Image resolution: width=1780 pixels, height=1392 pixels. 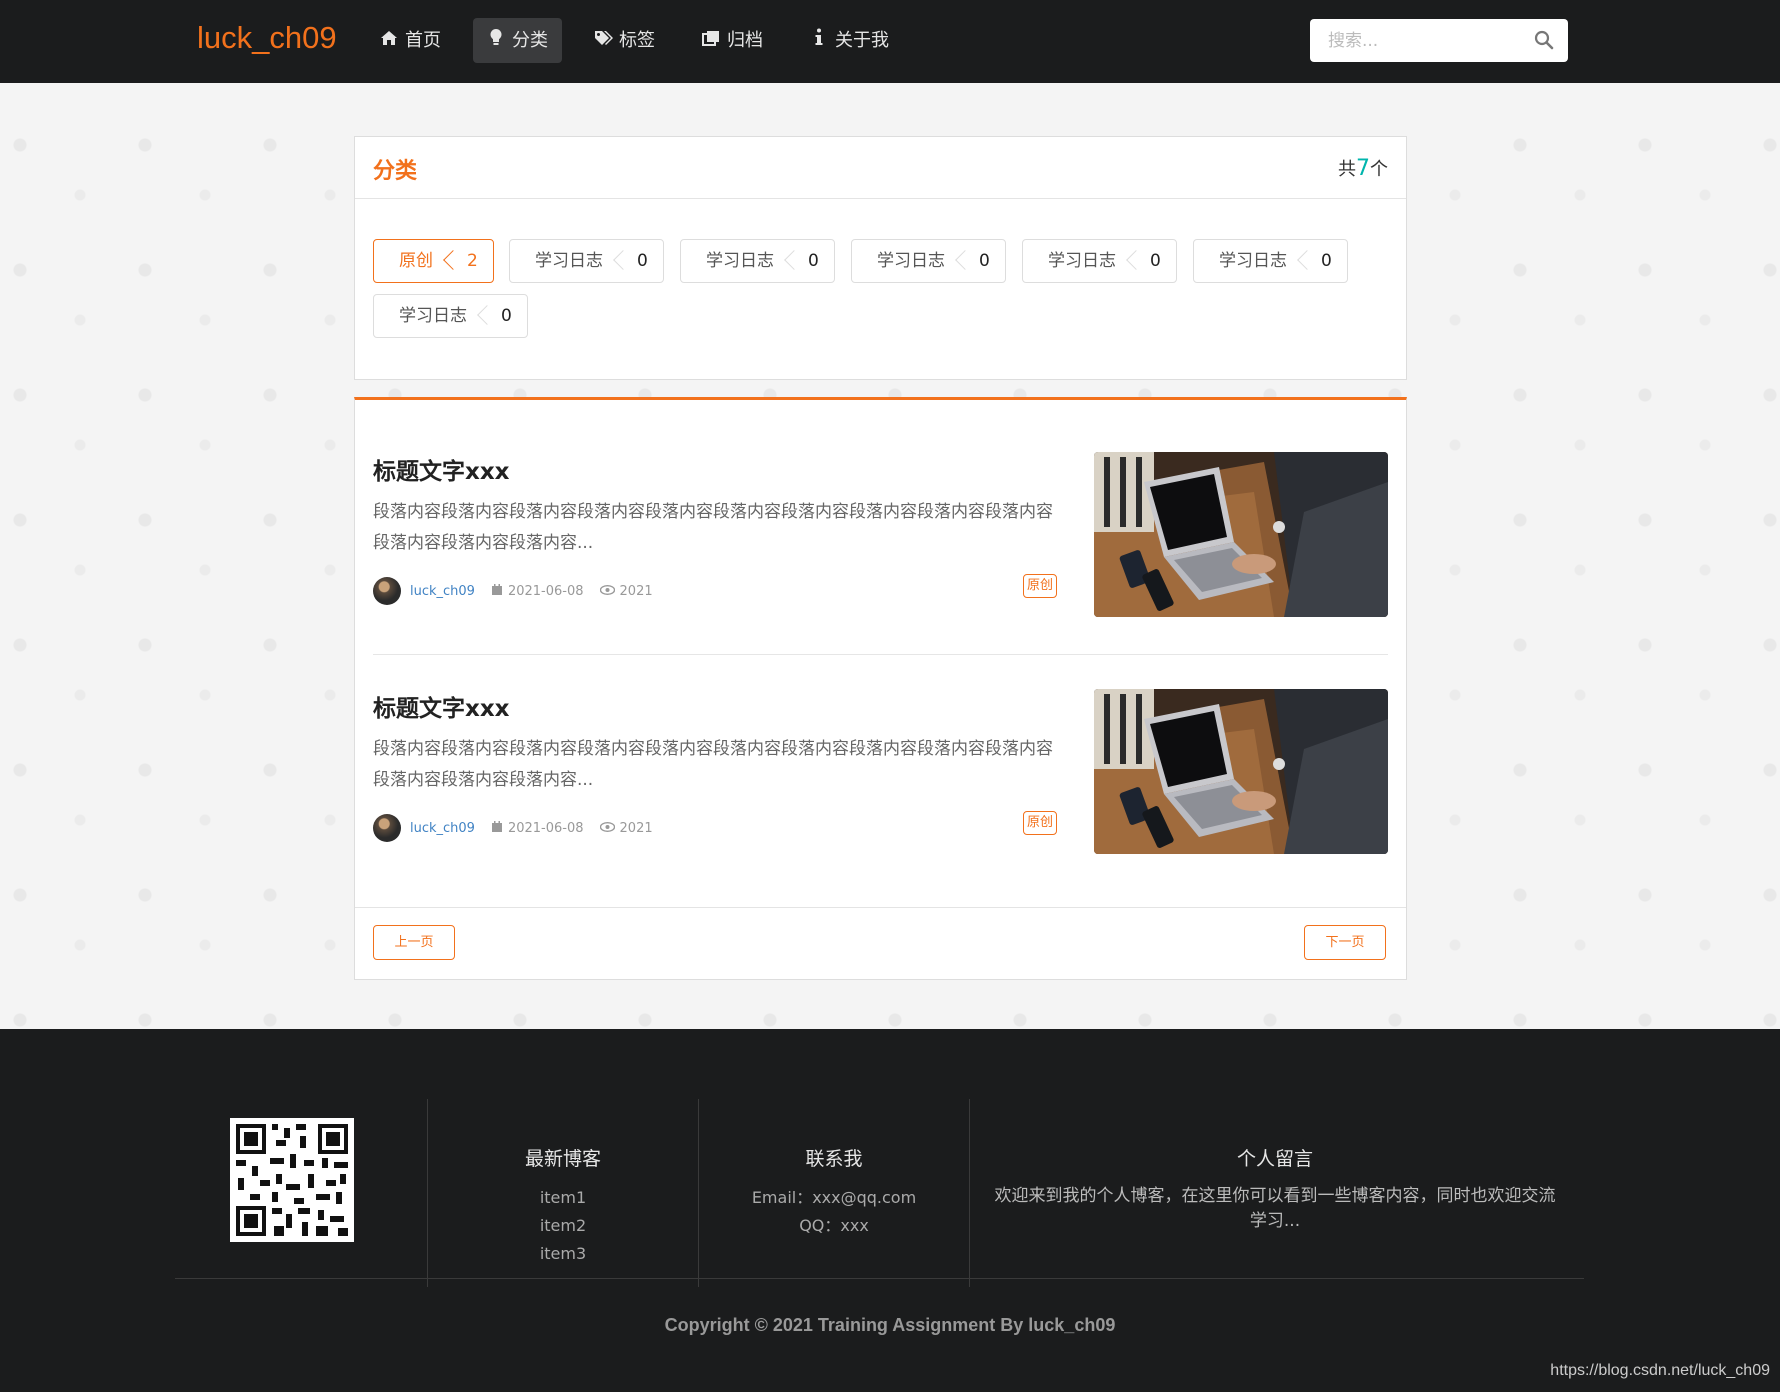 I want to click on home-icon, so click(x=389, y=40).